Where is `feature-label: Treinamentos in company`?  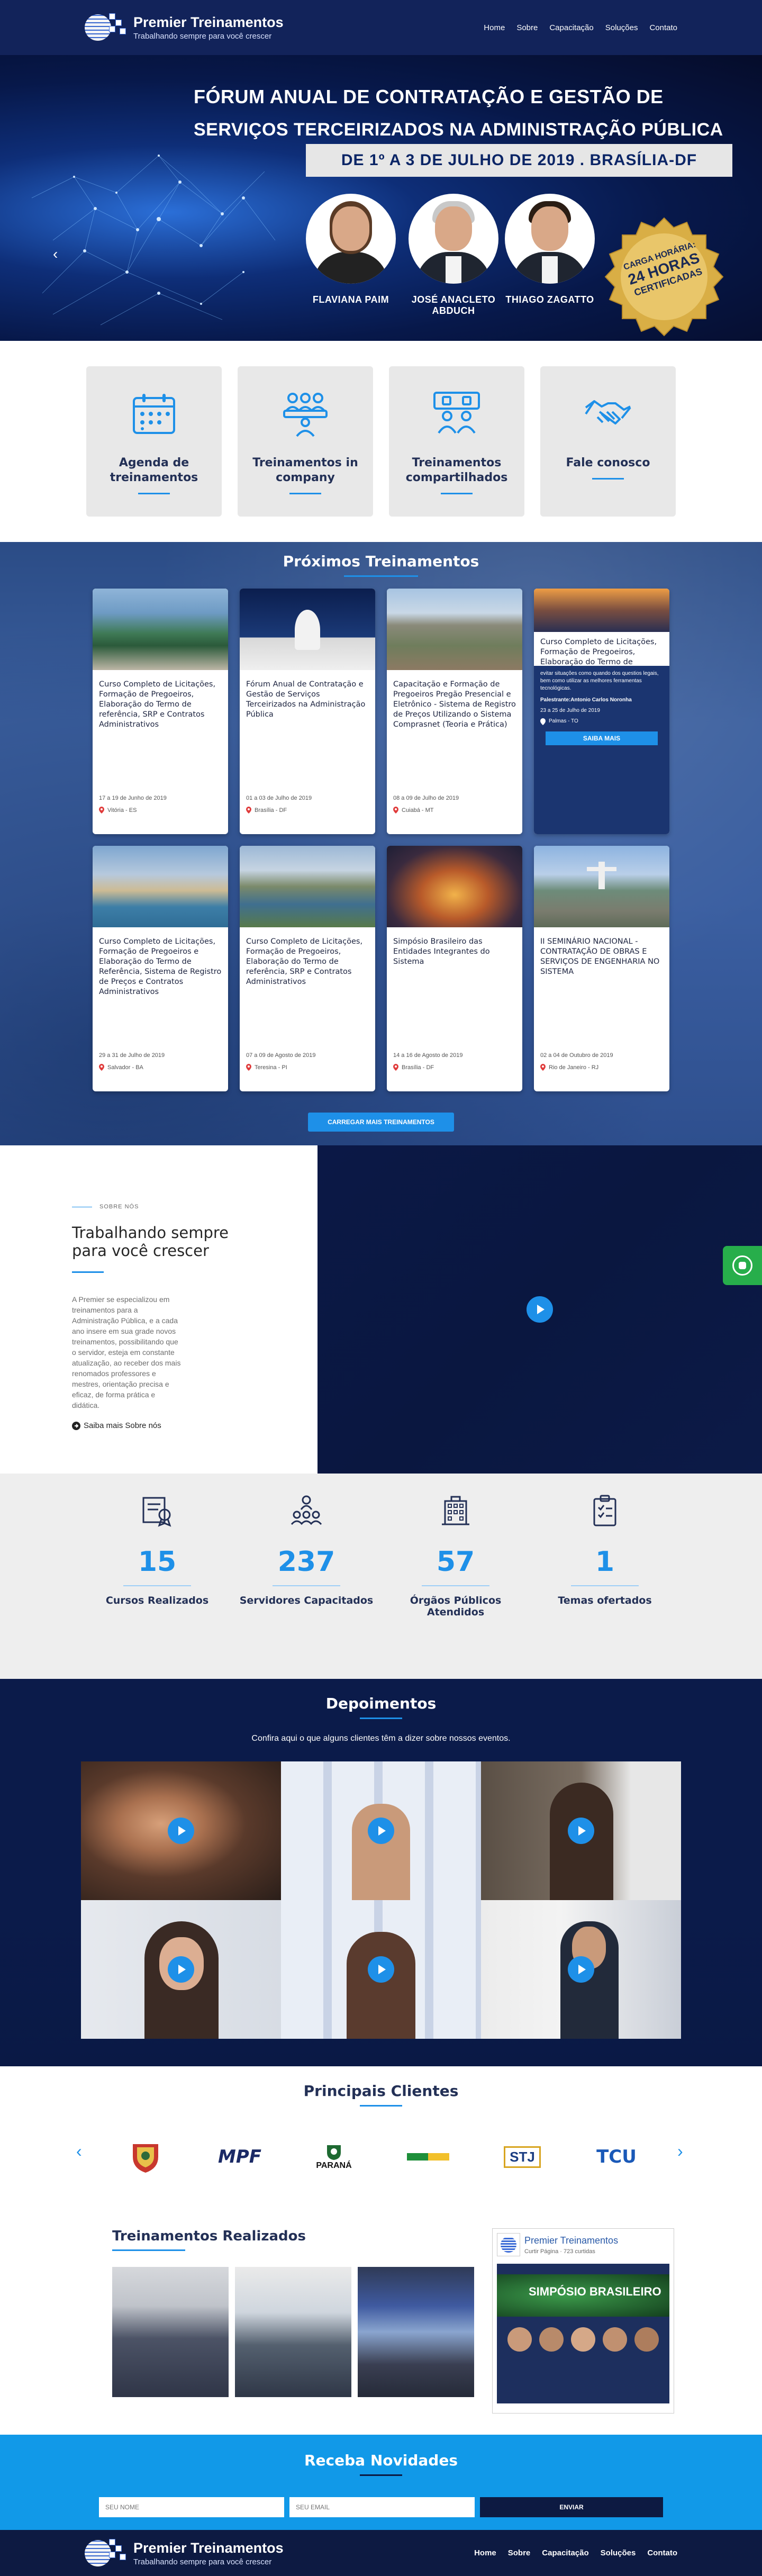
feature-label: Treinamentos in company is located at coordinates (305, 470).